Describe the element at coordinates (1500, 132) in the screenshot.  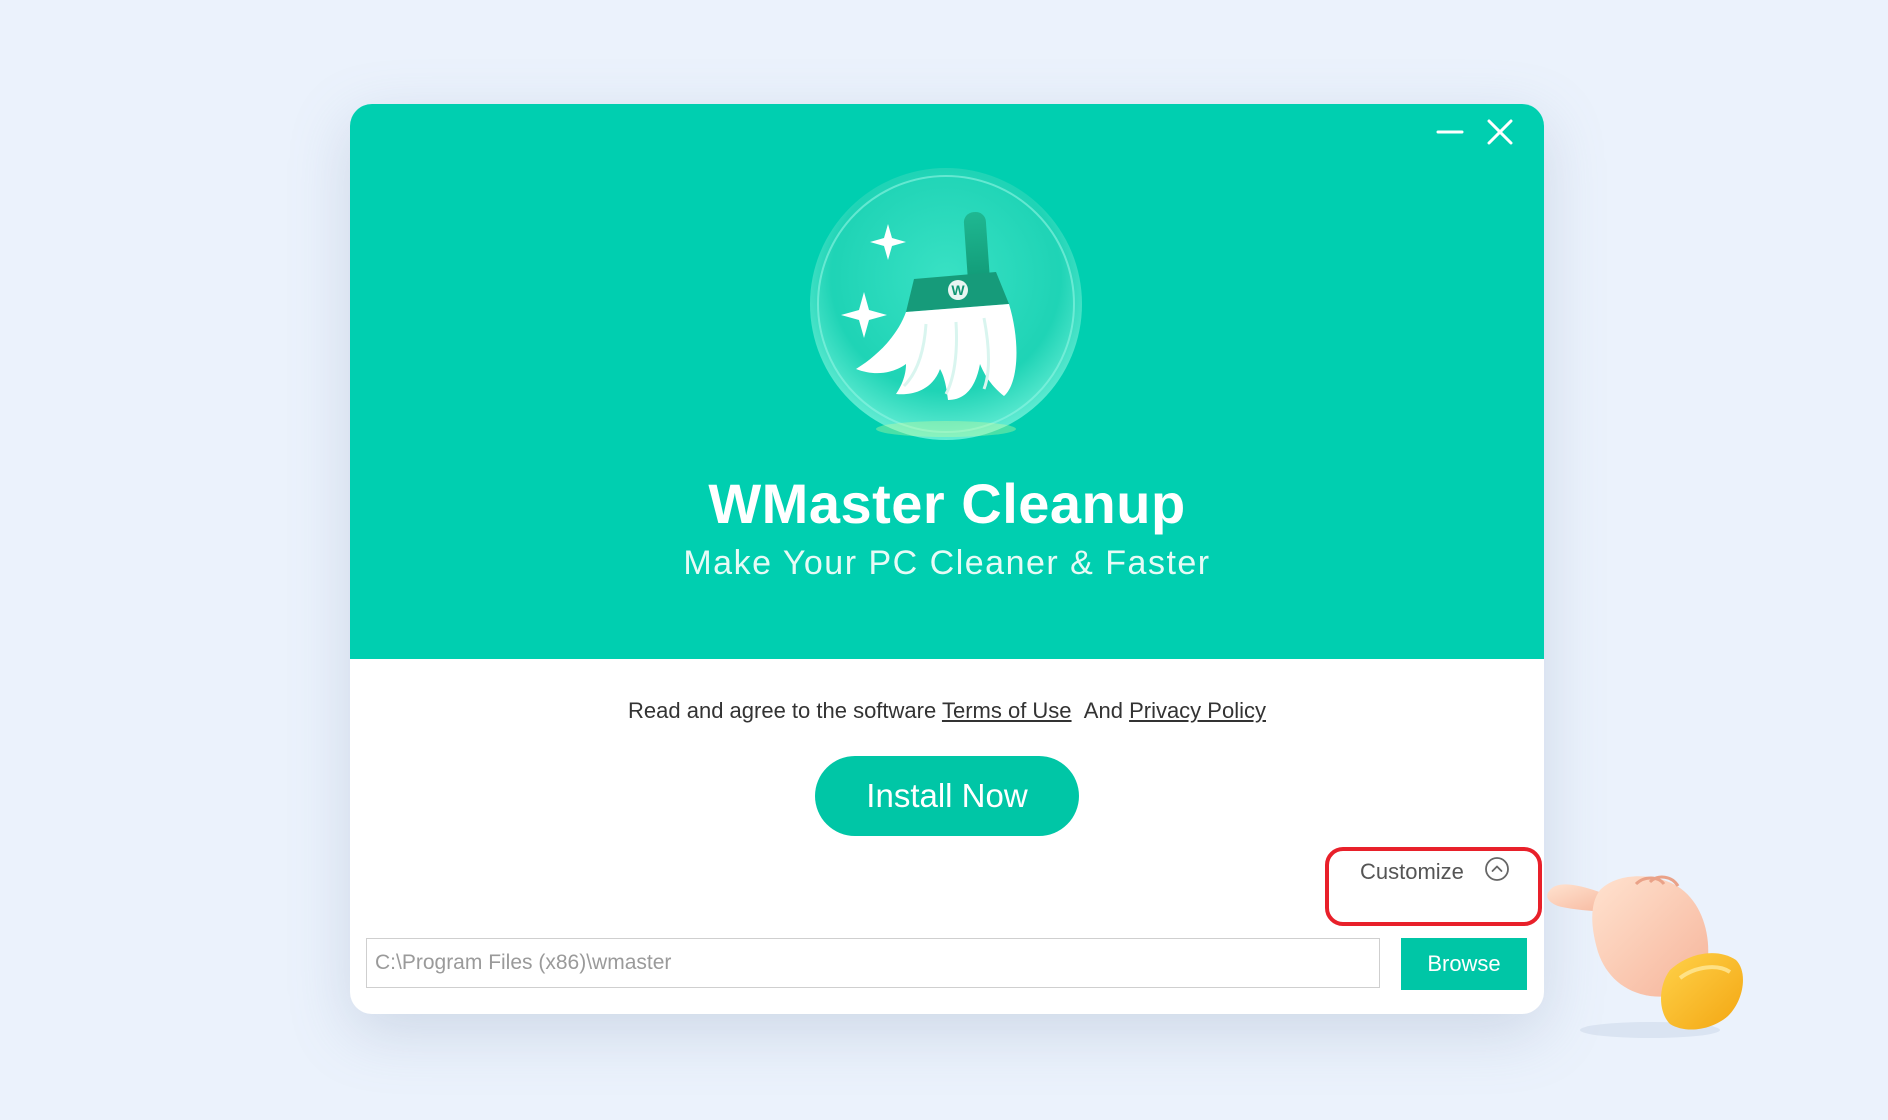
I see `close-icon` at that location.